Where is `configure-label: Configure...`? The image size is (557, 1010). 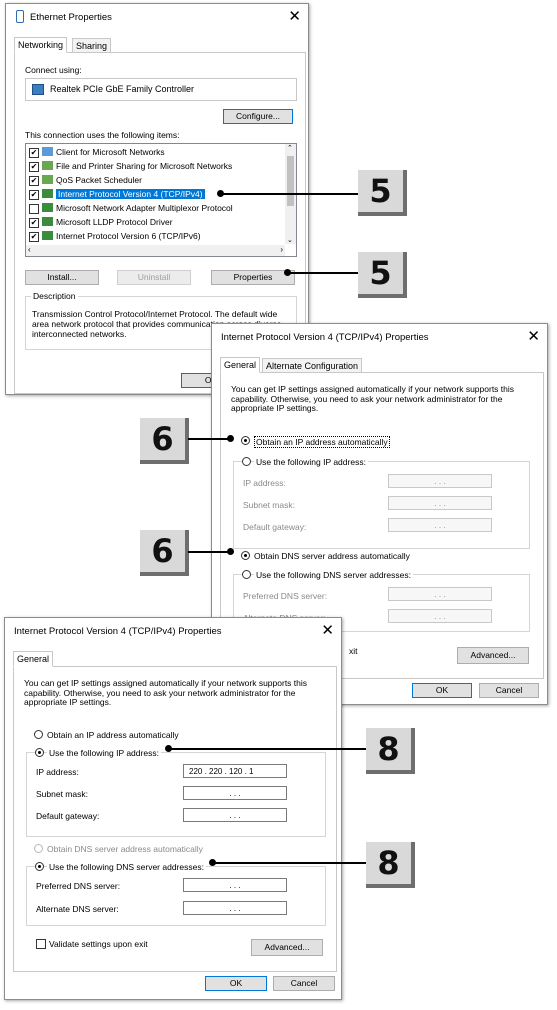
configure-label: Configure... is located at coordinates (258, 116).